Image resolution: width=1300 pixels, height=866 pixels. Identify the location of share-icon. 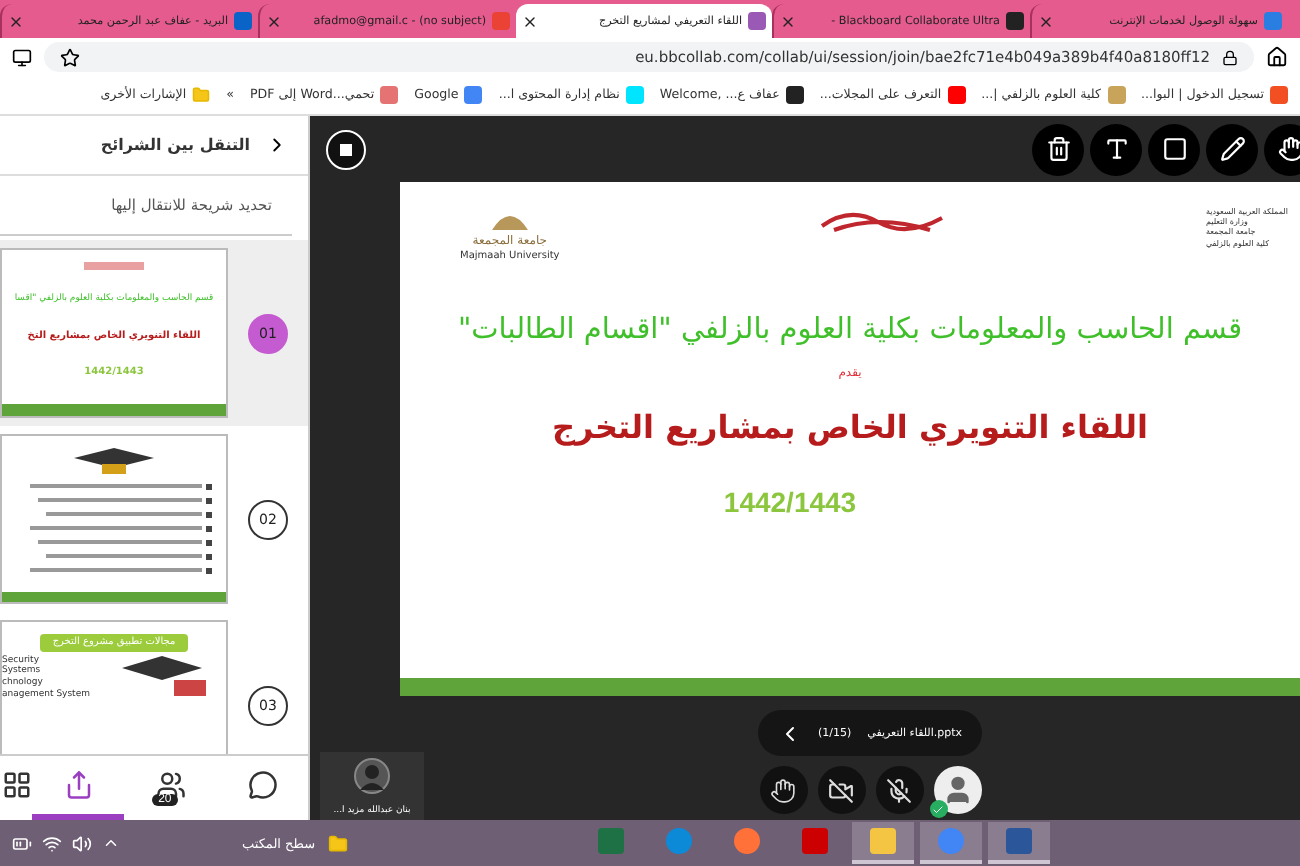
(78, 785).